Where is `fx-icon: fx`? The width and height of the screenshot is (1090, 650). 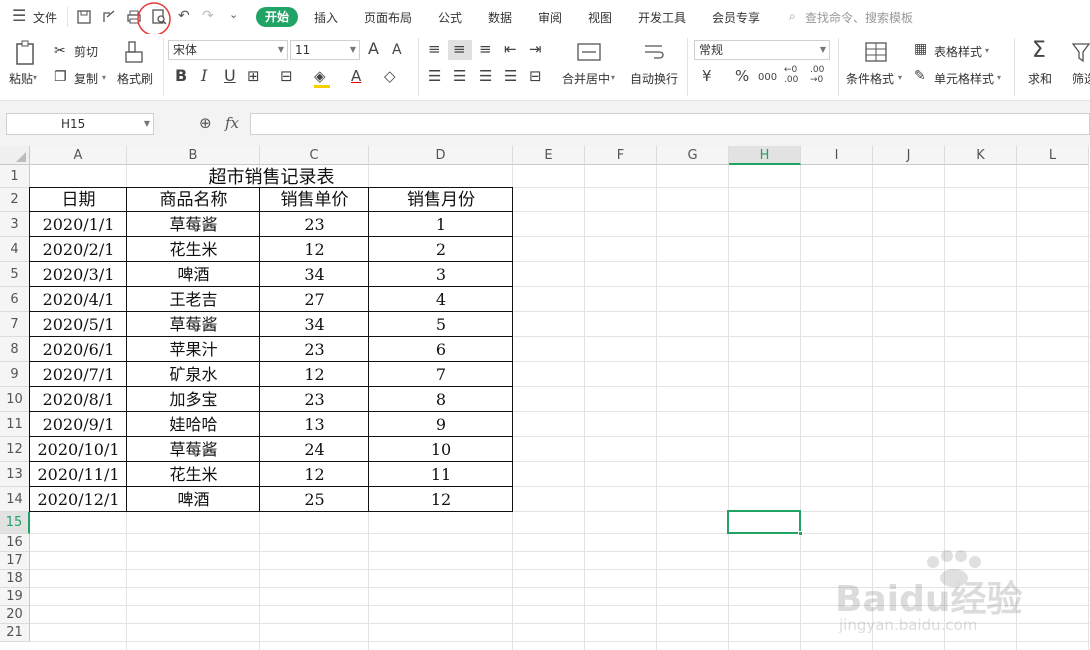 fx-icon: fx is located at coordinates (232, 123).